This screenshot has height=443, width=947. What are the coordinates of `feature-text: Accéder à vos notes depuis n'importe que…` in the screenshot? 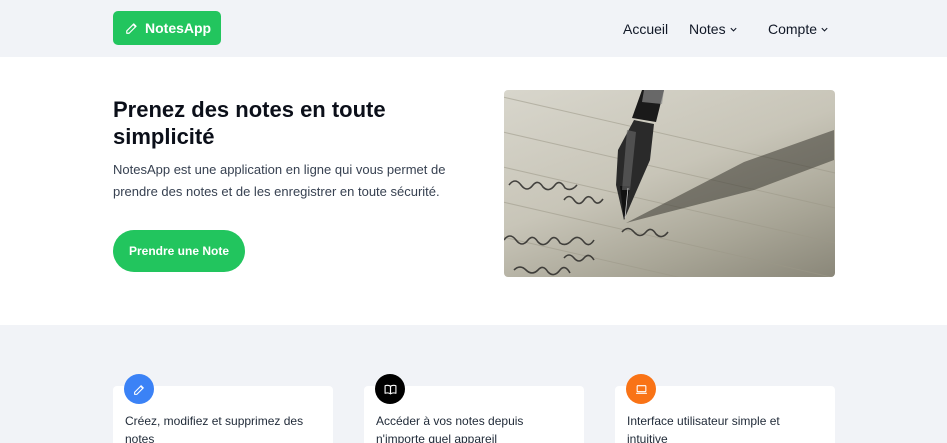 It's located at (450, 428).